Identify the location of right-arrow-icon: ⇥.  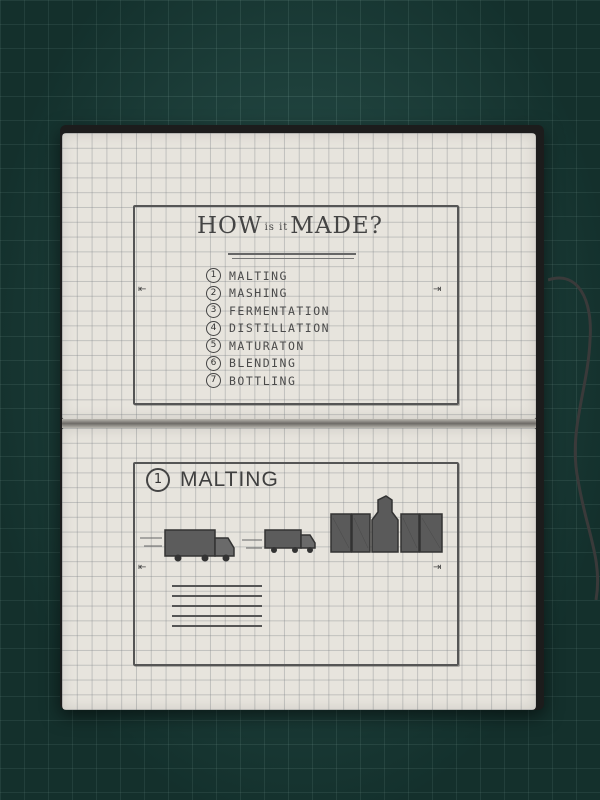
(437, 567).